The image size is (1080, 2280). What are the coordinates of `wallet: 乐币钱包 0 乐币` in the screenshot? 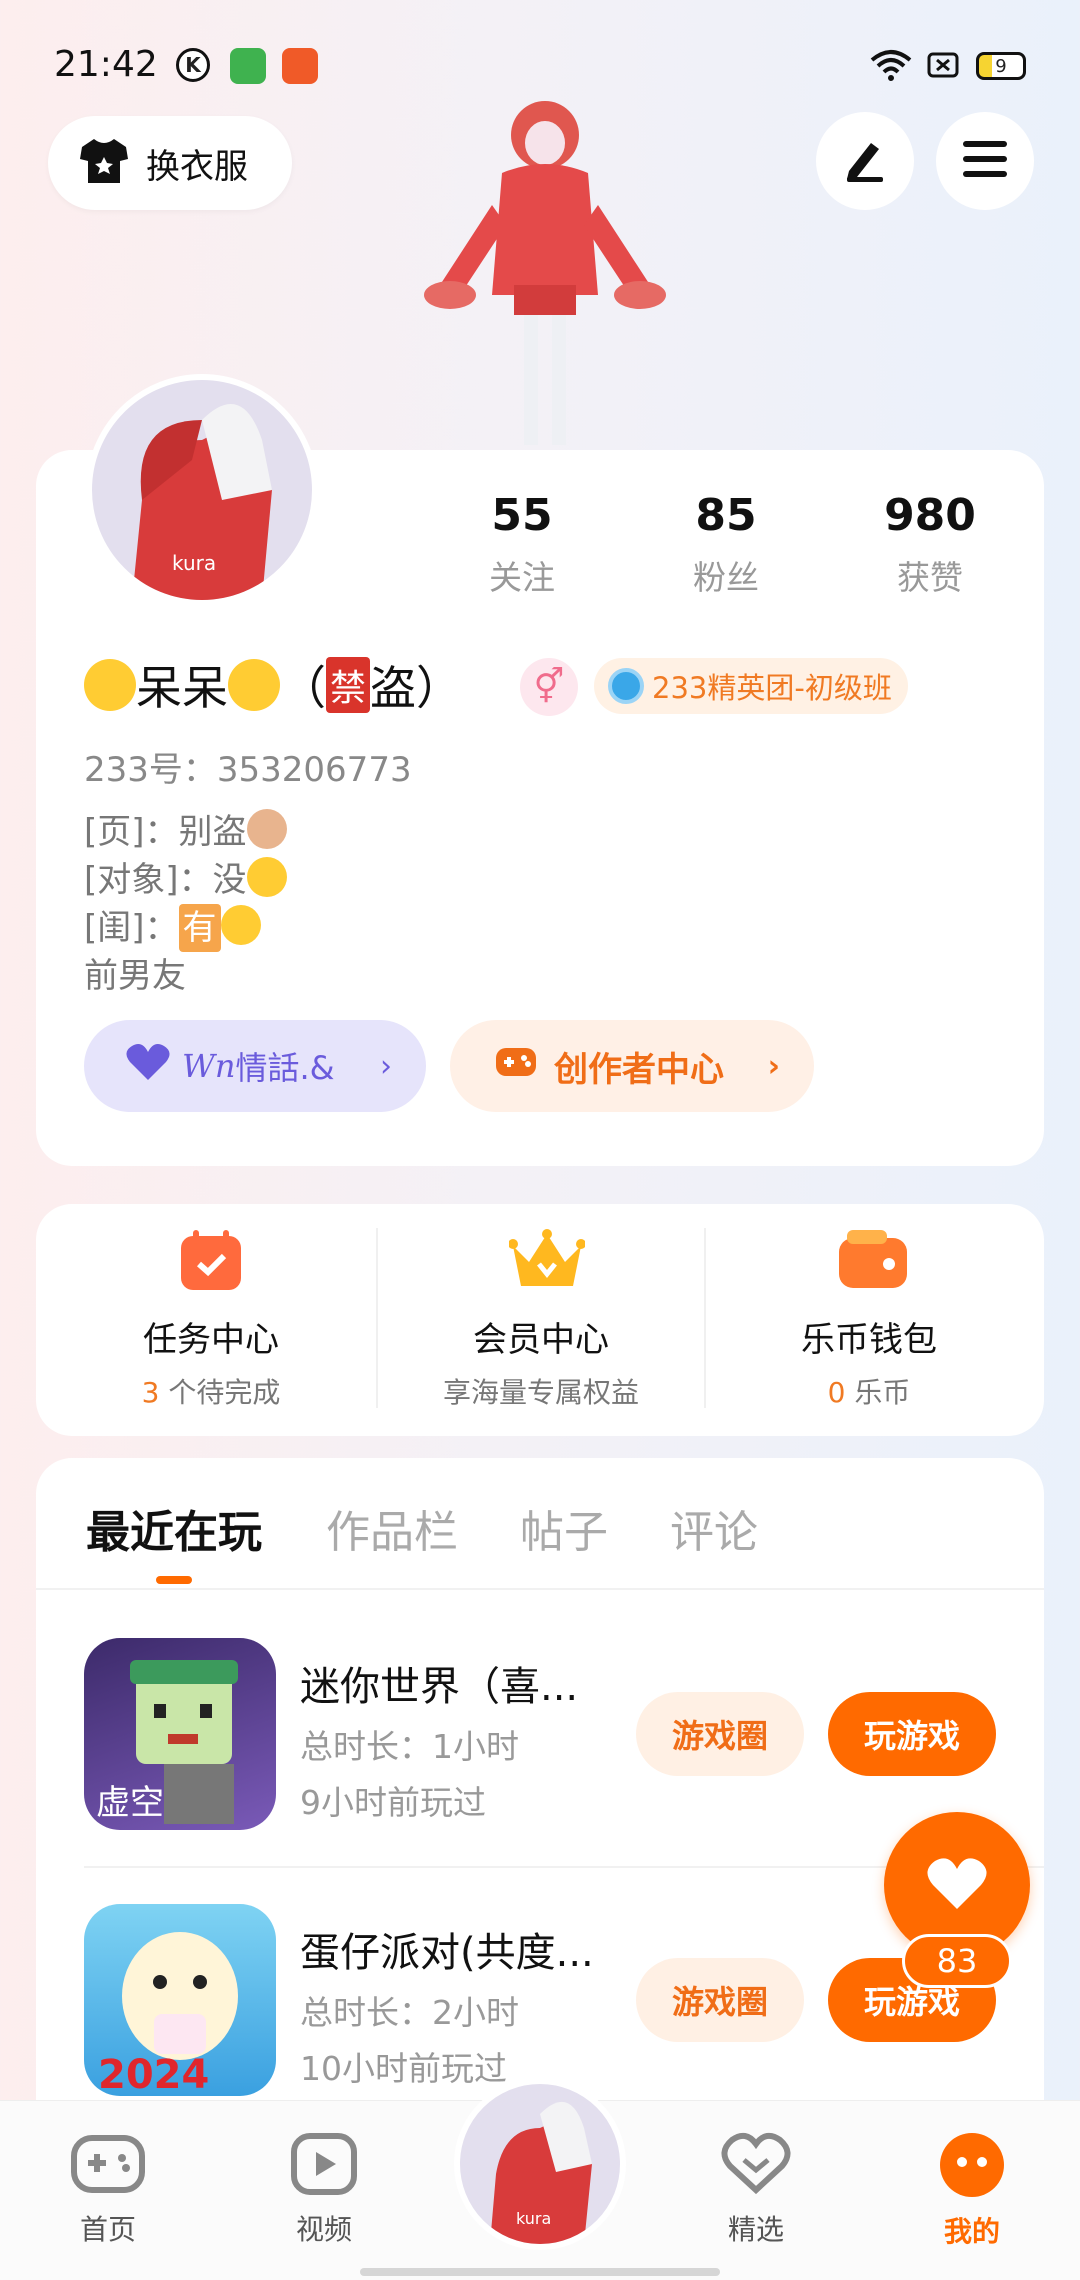 It's located at (869, 1319).